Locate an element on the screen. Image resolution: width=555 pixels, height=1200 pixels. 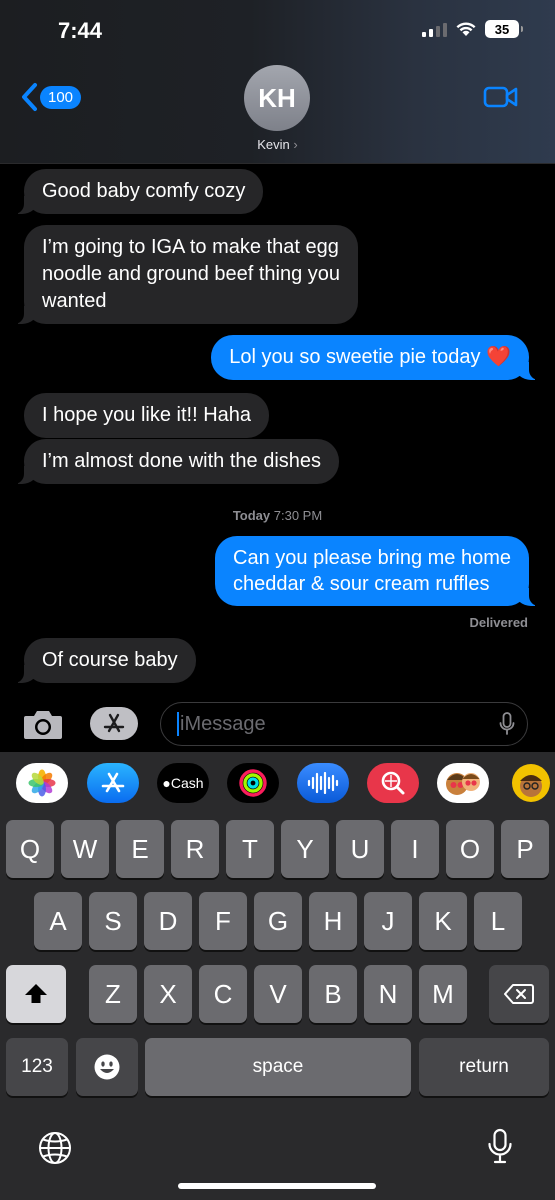
app-store-button is located at coordinates (114, 723).